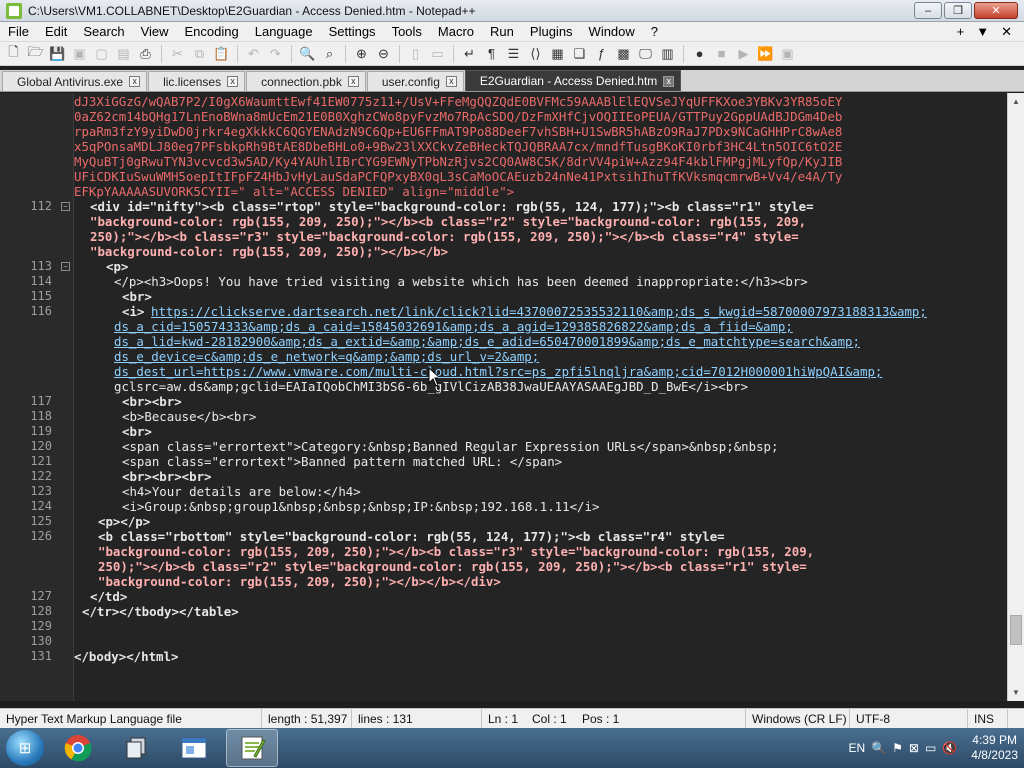 The height and width of the screenshot is (768, 1024). I want to click on menu-run: Run, so click(502, 32).